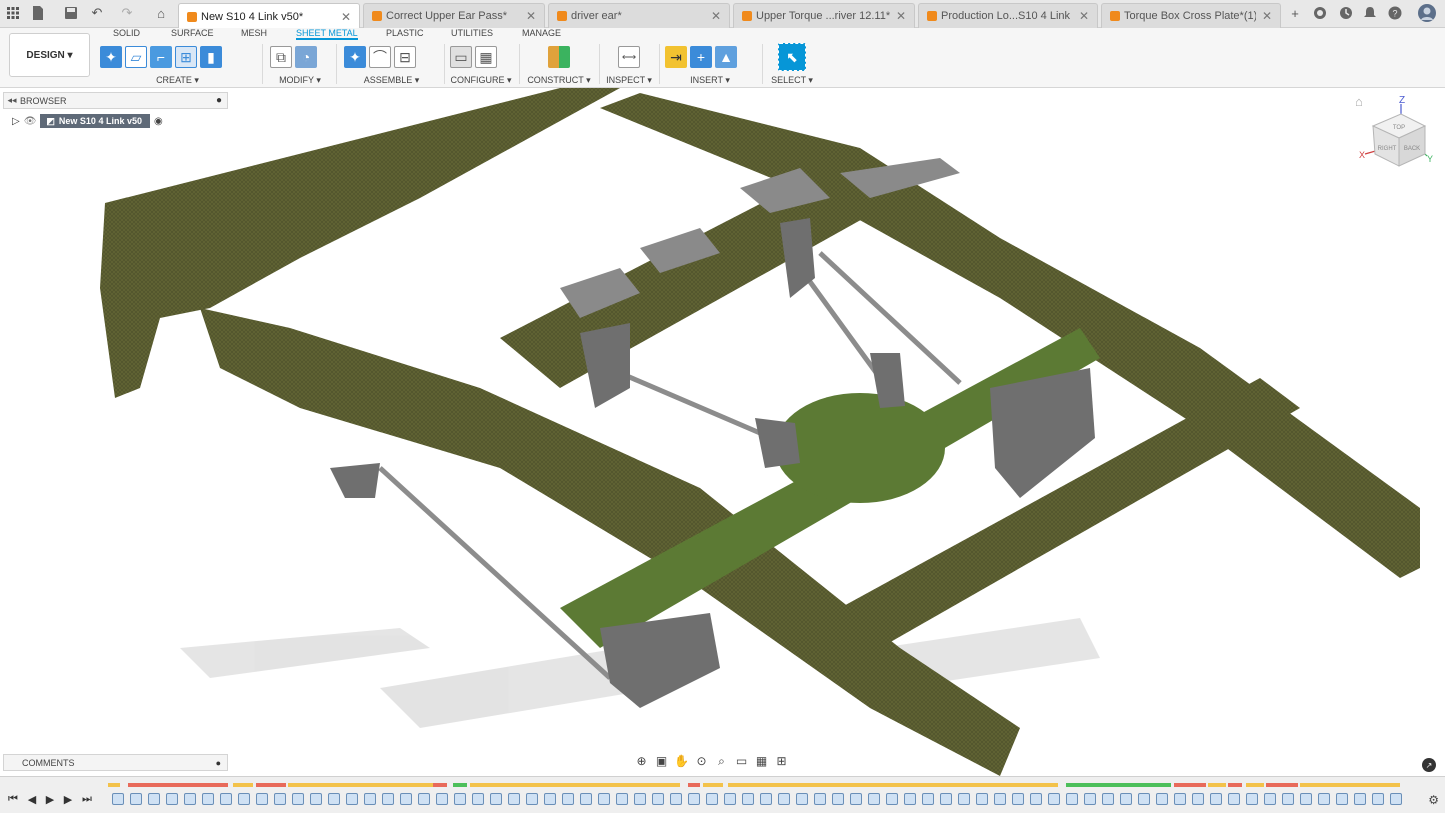 The image size is (1445, 813). Describe the element at coordinates (269, 16) in the screenshot. I see `document-tab-active: New S10 4 Link v50* ✕` at that location.